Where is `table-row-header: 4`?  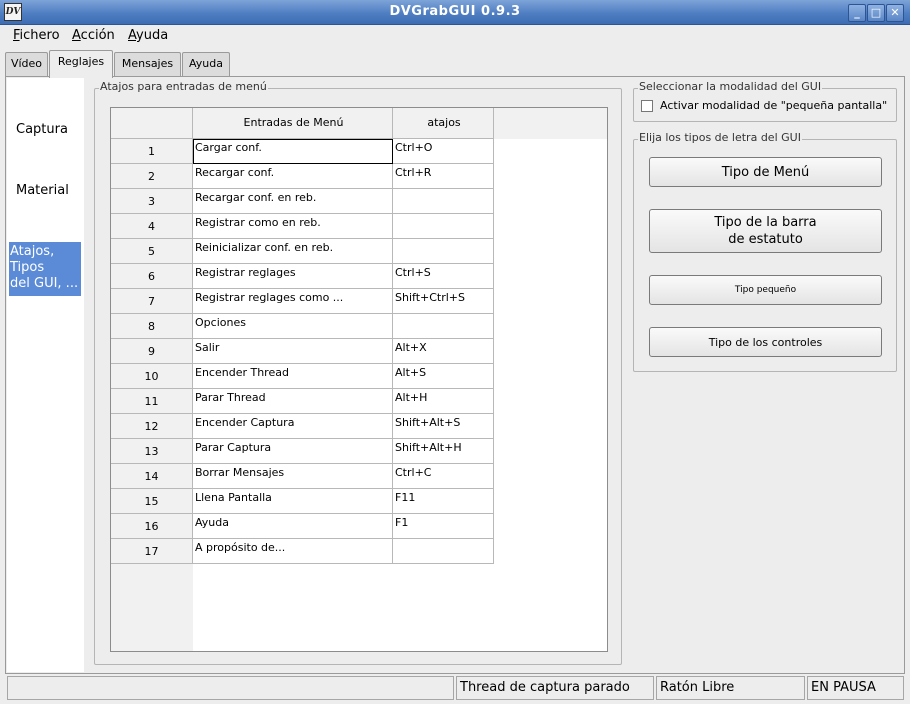 table-row-header: 4 is located at coordinates (152, 226).